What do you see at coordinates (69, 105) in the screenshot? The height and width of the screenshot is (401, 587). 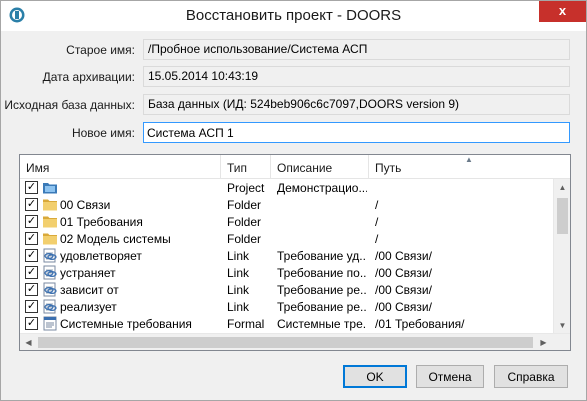 I see `source-db-label: Исходная база данных:` at bounding box center [69, 105].